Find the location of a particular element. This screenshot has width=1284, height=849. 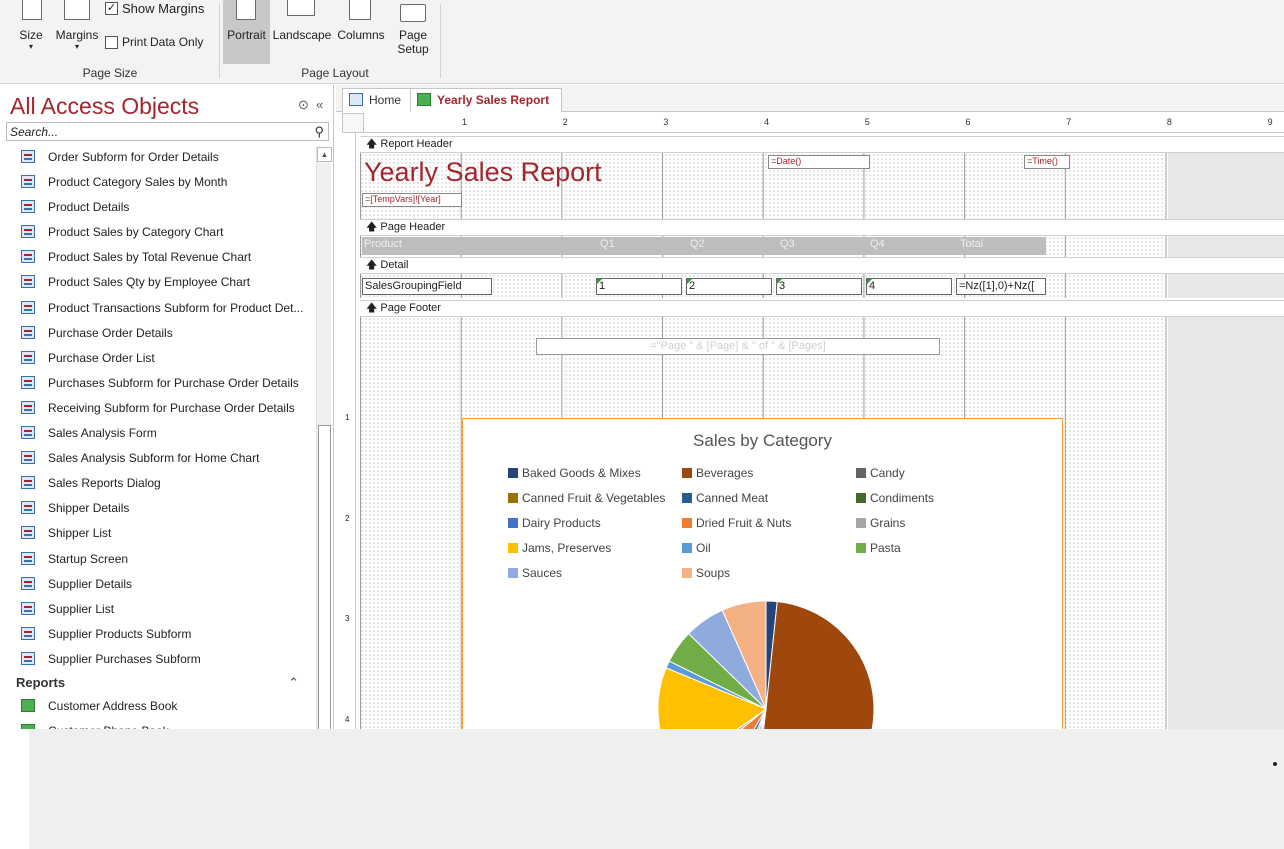

nav-item-report: Customer Phone Book is located at coordinates (157, 724).